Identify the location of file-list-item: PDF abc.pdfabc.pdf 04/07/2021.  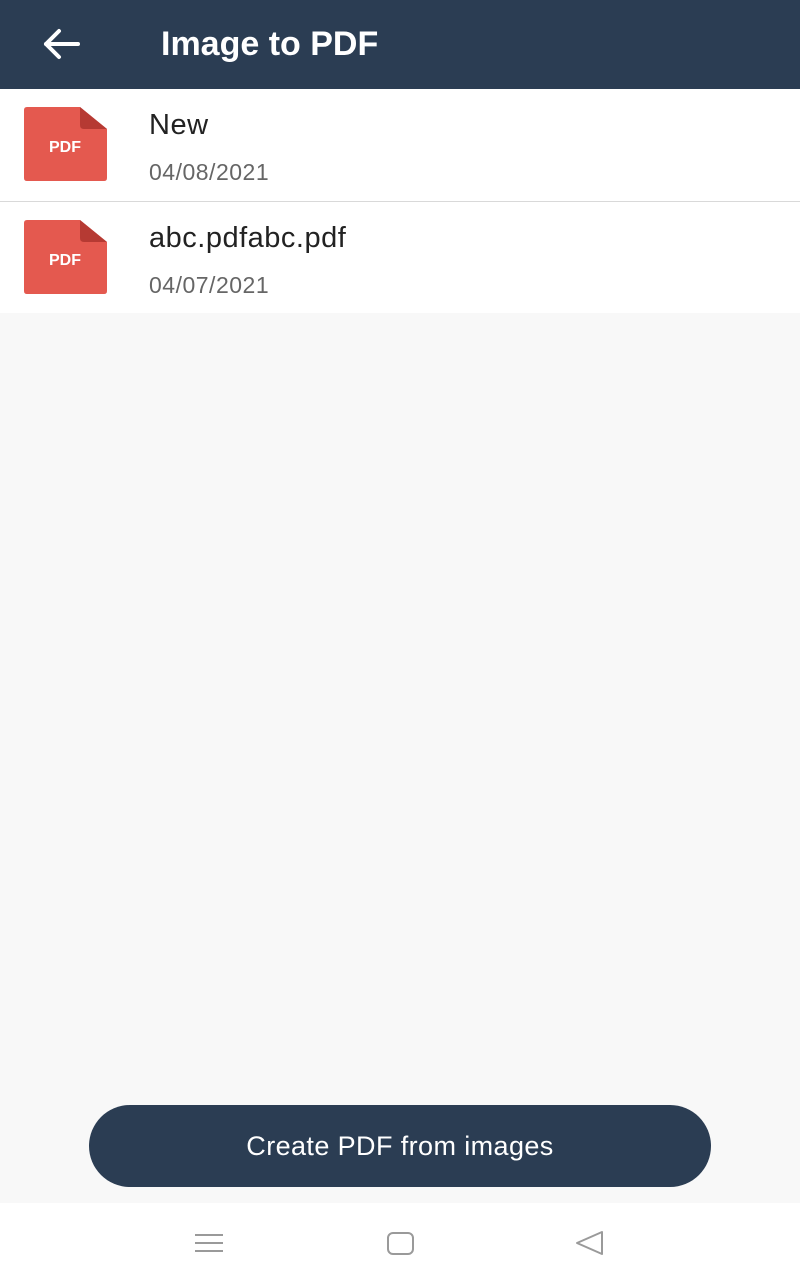
(400, 257).